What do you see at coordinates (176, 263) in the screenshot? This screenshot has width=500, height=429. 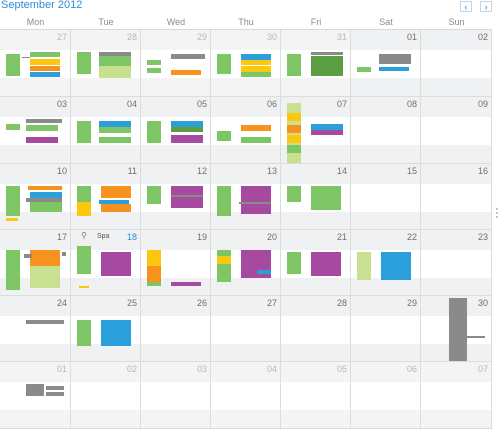 I see `day-cell: 19` at bounding box center [176, 263].